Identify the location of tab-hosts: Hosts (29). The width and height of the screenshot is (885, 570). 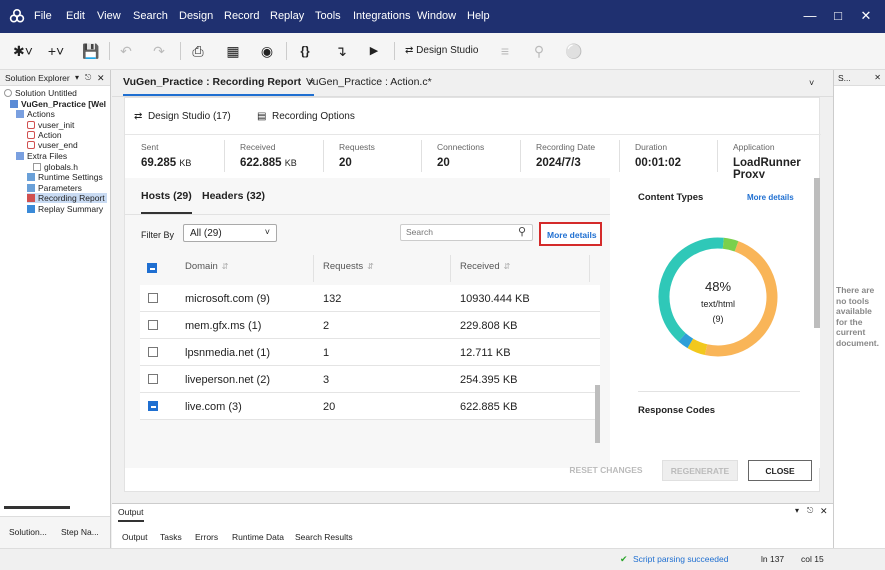
(166, 202).